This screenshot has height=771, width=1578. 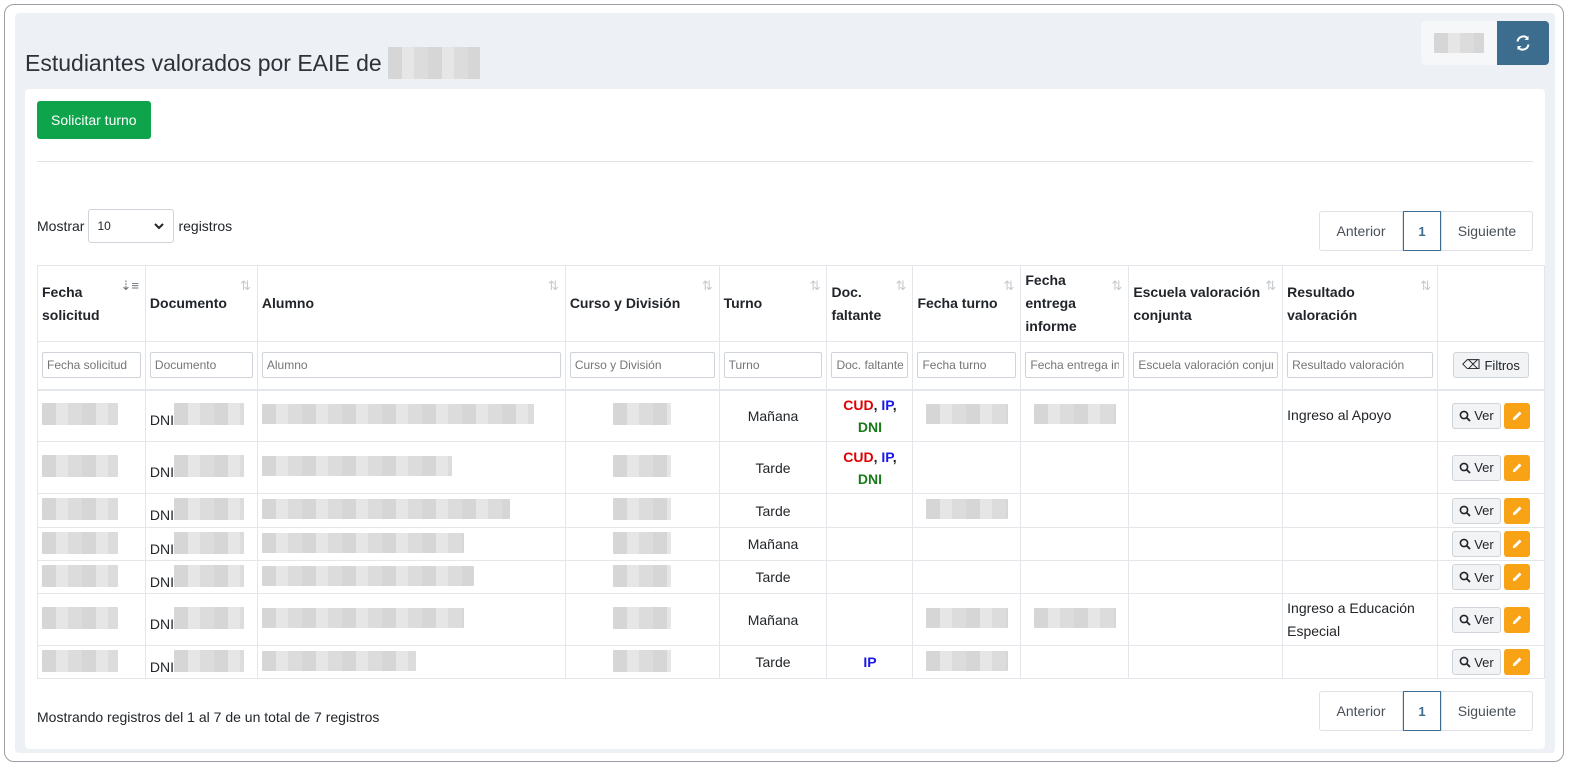 I want to click on table-row: DNI Tarde IP Ver, so click(x=791, y=662).